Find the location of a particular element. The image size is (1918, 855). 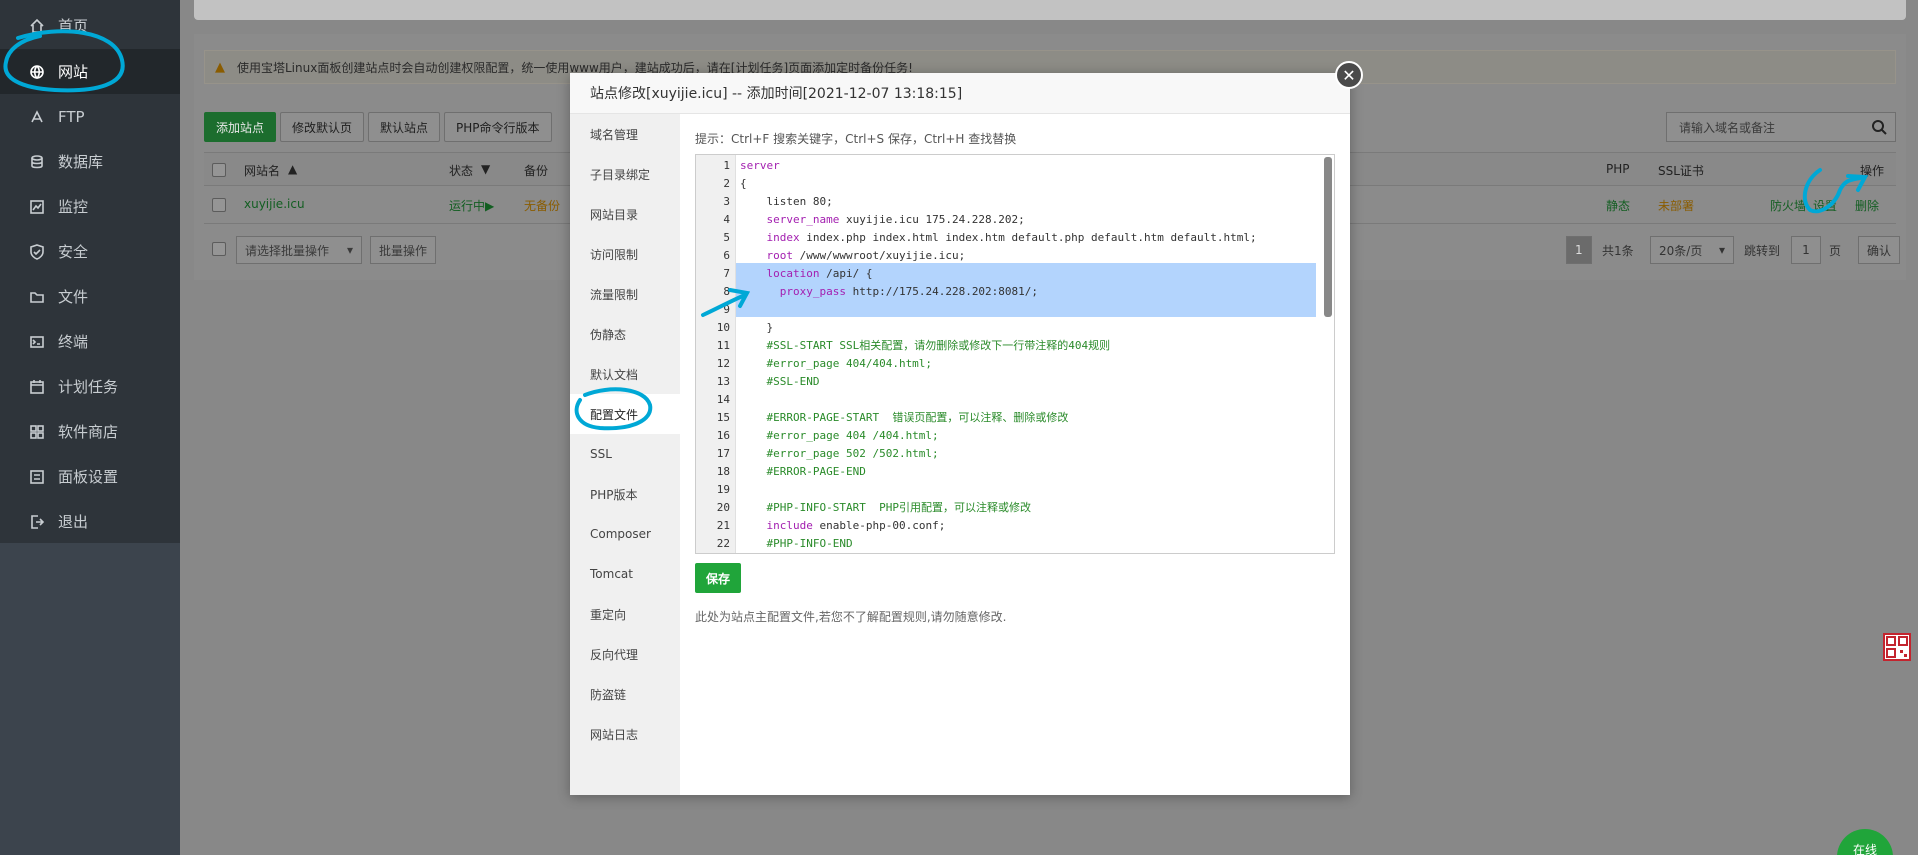

sidebar-item-cron: 计划任务 is located at coordinates (90, 386).